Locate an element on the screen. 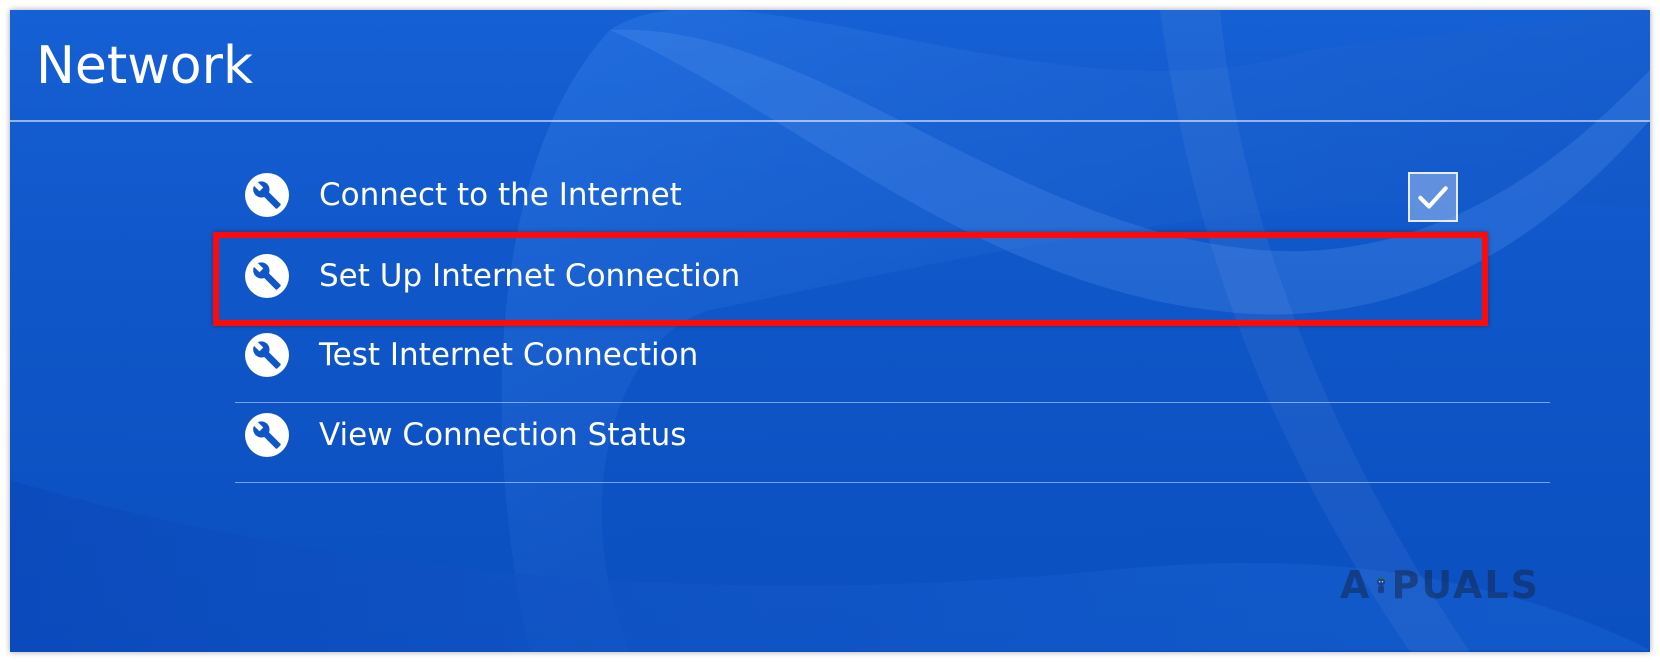  menu-item-test-internet-connection: Test Internet Connection is located at coordinates (895, 355).